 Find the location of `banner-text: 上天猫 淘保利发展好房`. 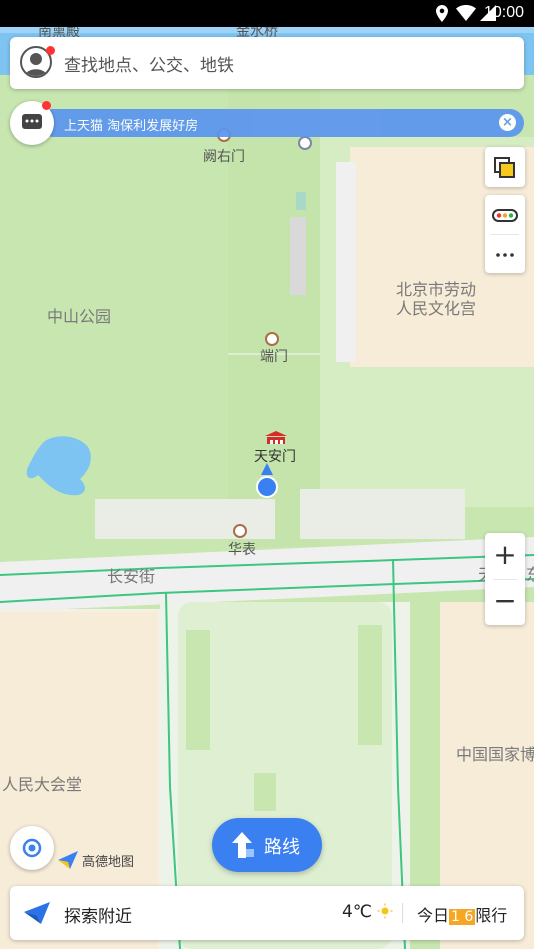

banner-text: 上天猫 淘保利发展好房 is located at coordinates (131, 124).